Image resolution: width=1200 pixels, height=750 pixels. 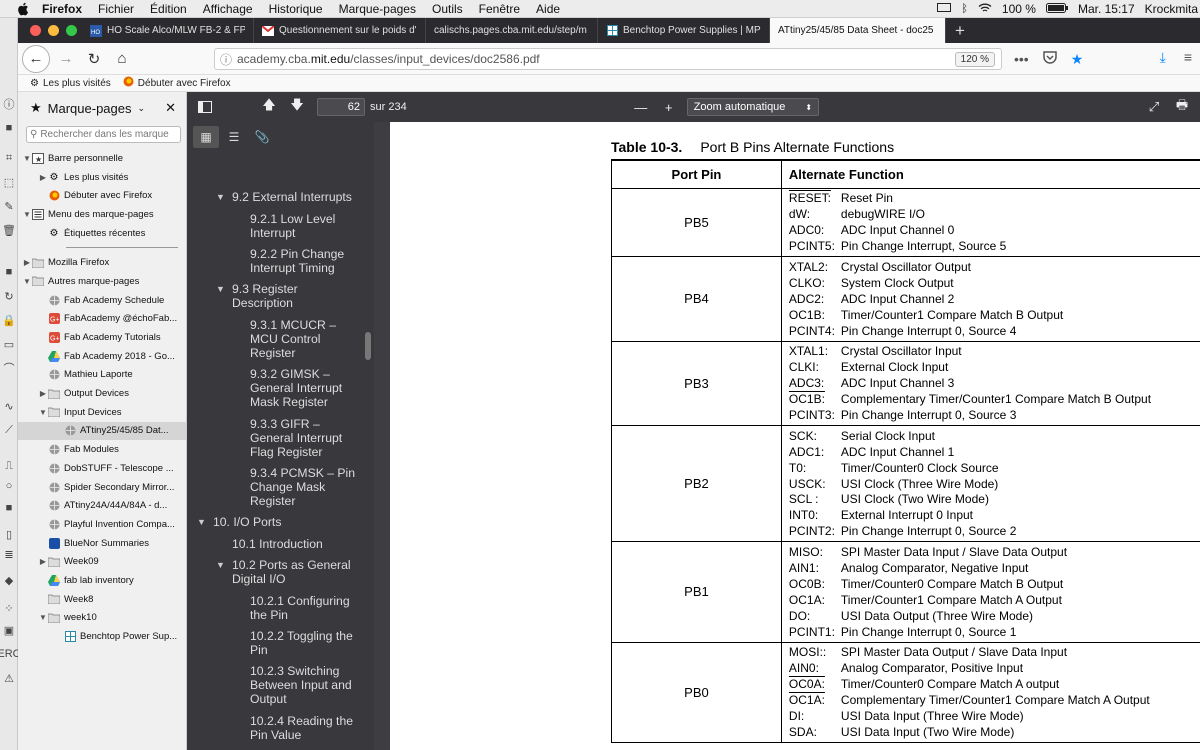 I want to click on page-actions-menu-icon: •••, so click(x=1021, y=59).